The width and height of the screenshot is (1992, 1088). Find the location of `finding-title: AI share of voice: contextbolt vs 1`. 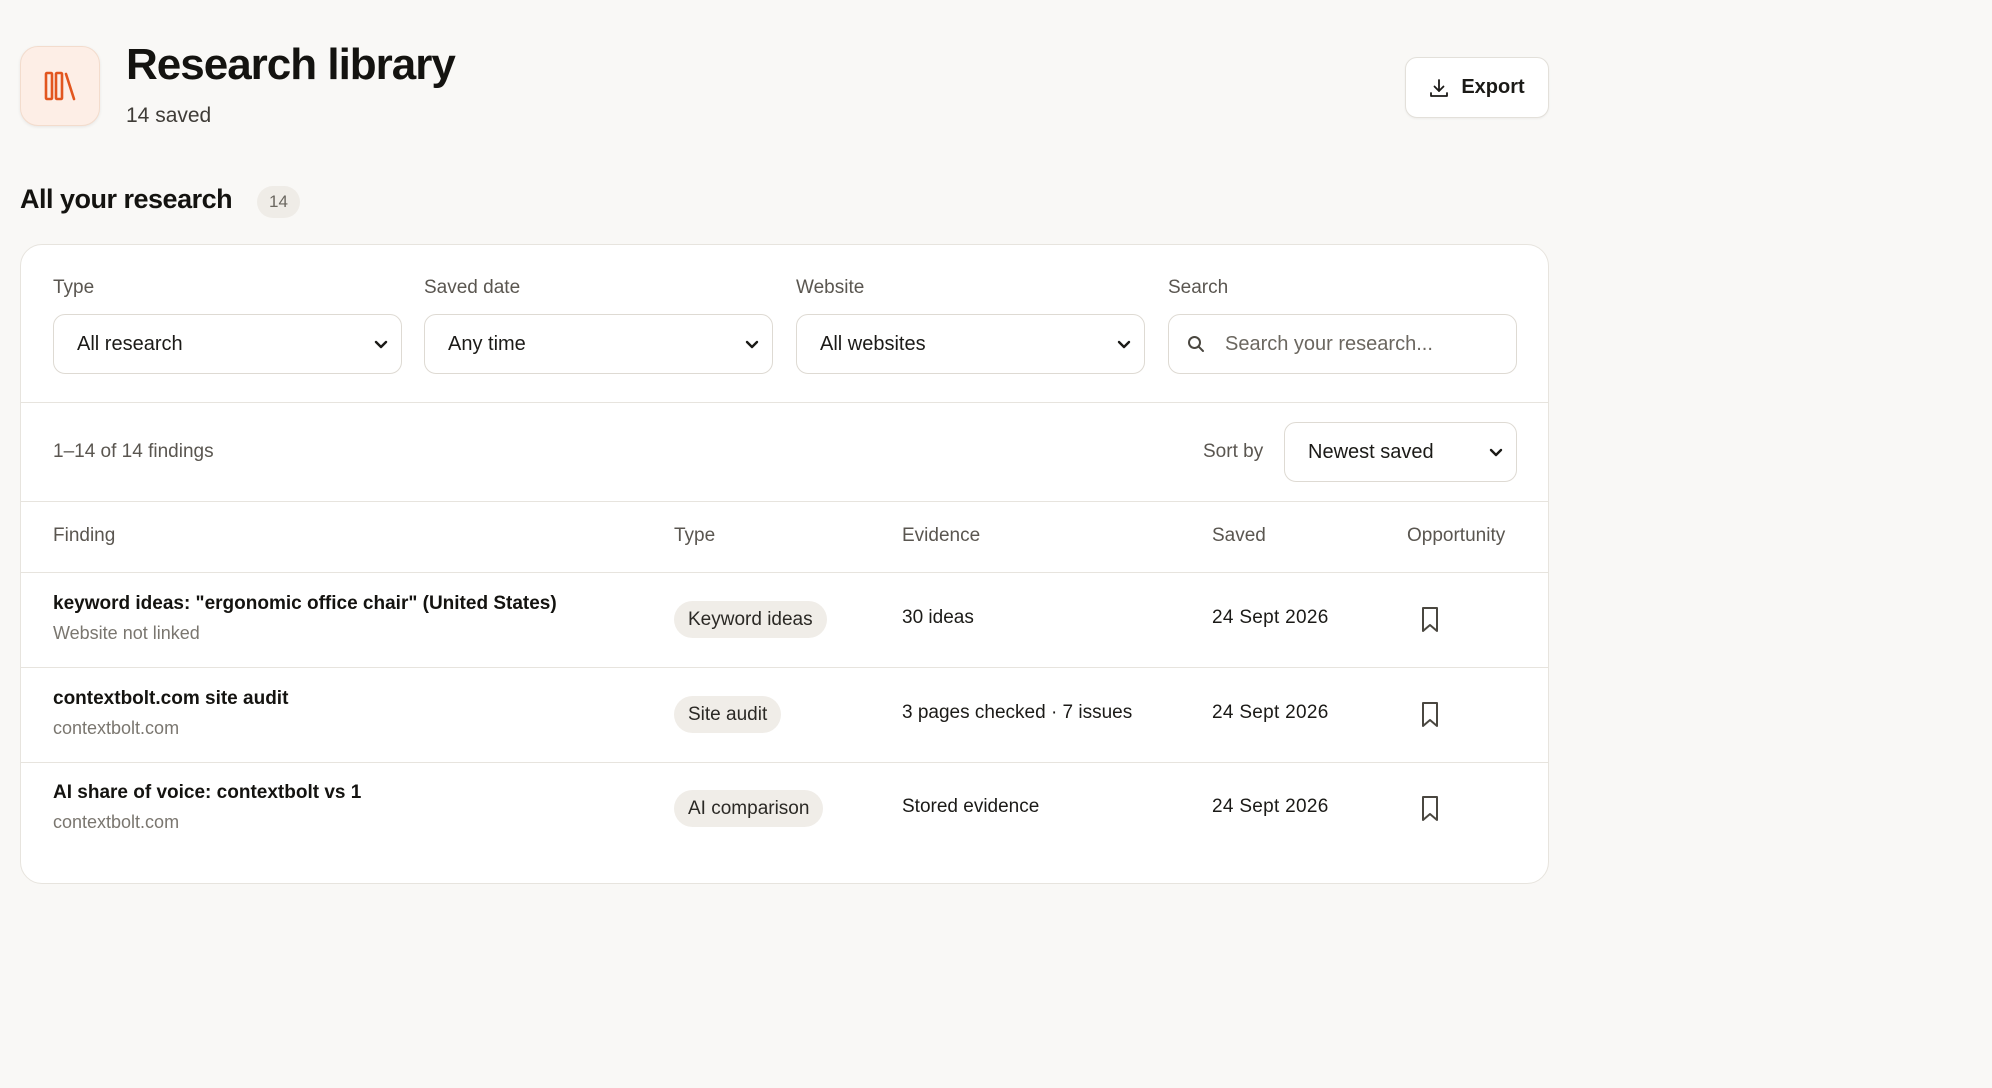

finding-title: AI share of voice: contextbolt vs 1 is located at coordinates (207, 793).